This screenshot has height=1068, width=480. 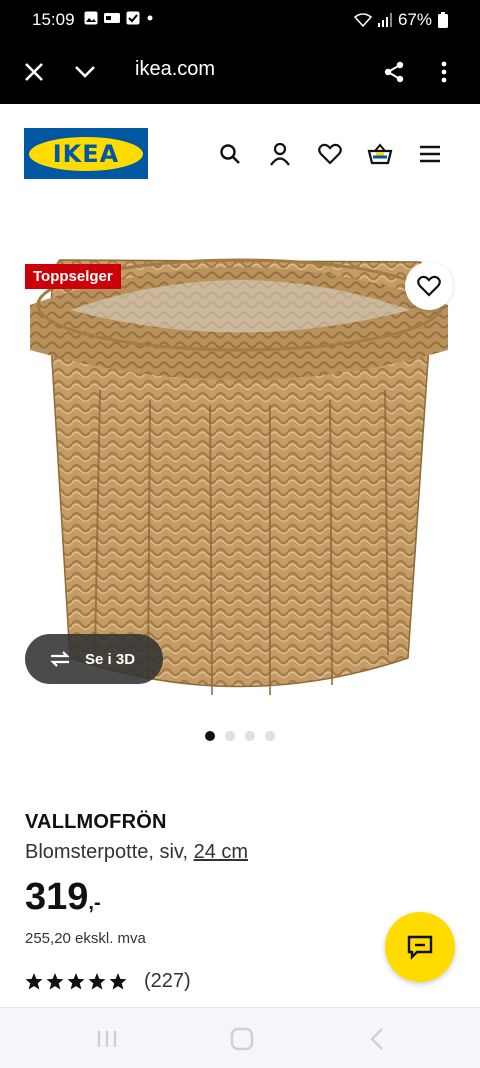 I want to click on view-3d-button: Se i 3D, so click(x=94, y=659).